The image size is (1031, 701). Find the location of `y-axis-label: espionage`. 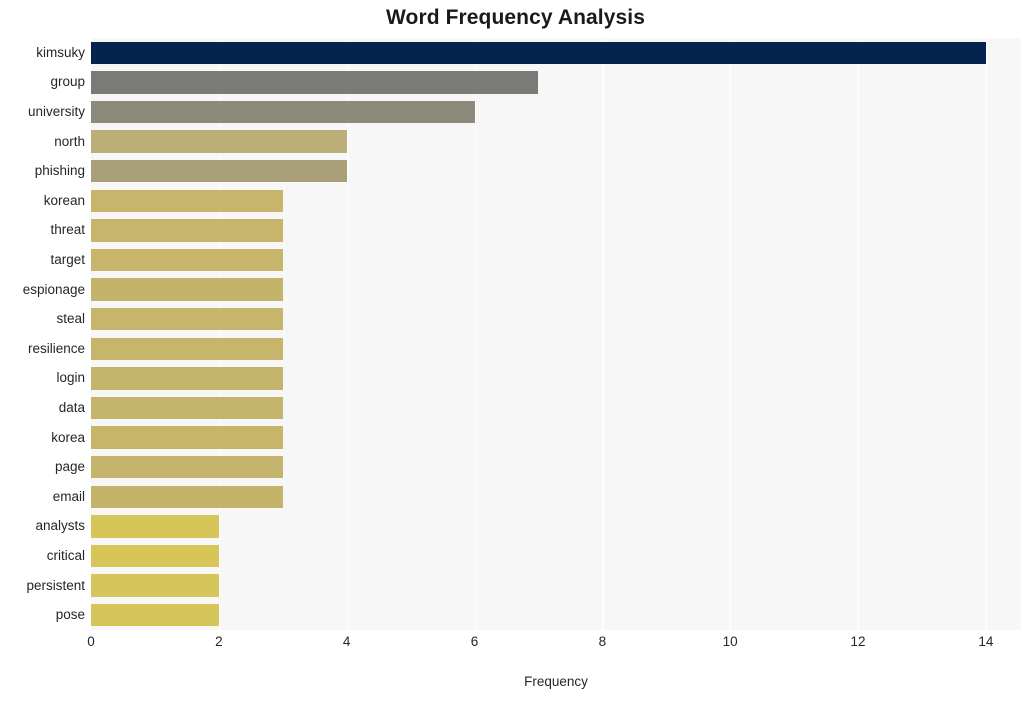

y-axis-label: espionage is located at coordinates (53, 289).